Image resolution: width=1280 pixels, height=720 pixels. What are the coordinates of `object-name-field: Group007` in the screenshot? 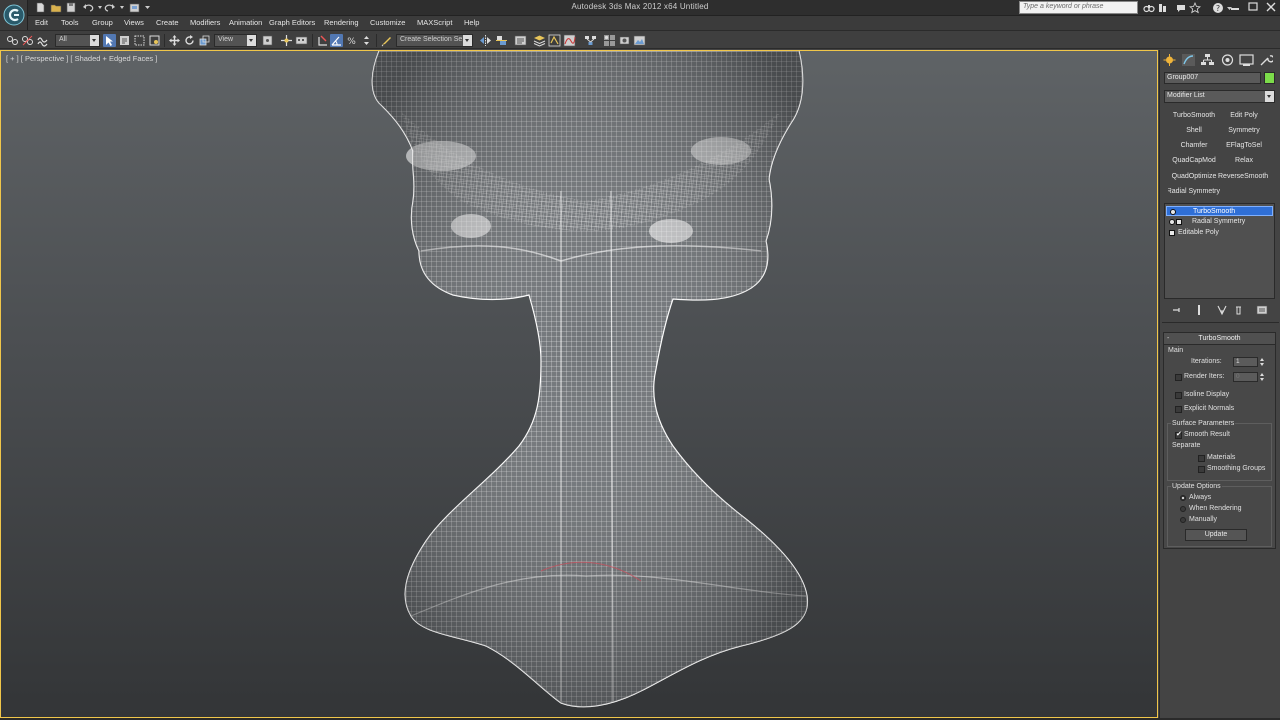 It's located at (1212, 78).